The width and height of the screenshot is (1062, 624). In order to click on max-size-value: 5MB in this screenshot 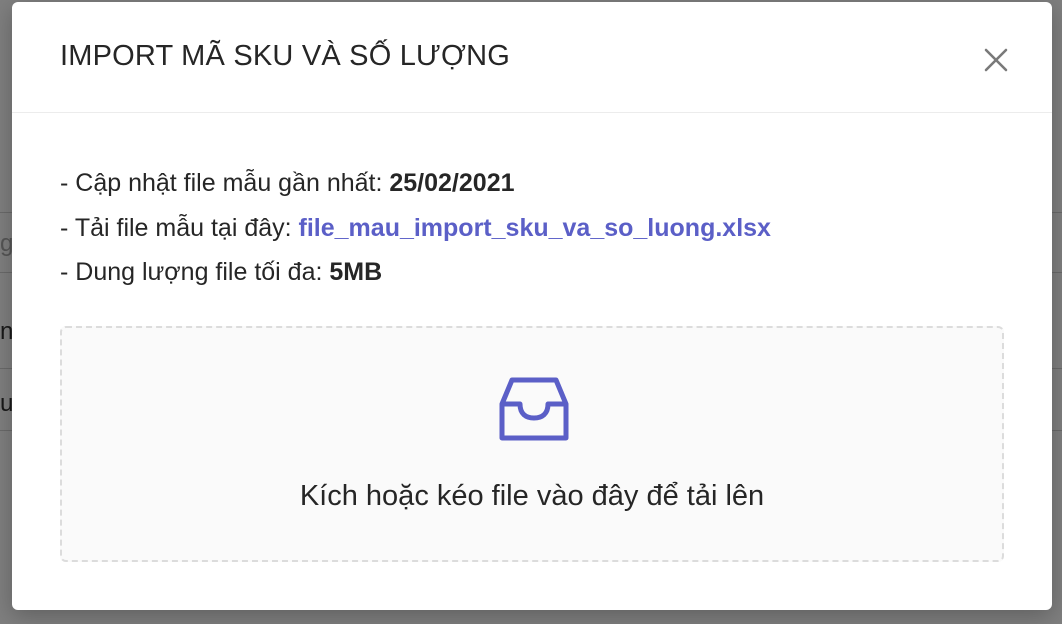, I will do `click(356, 272)`.